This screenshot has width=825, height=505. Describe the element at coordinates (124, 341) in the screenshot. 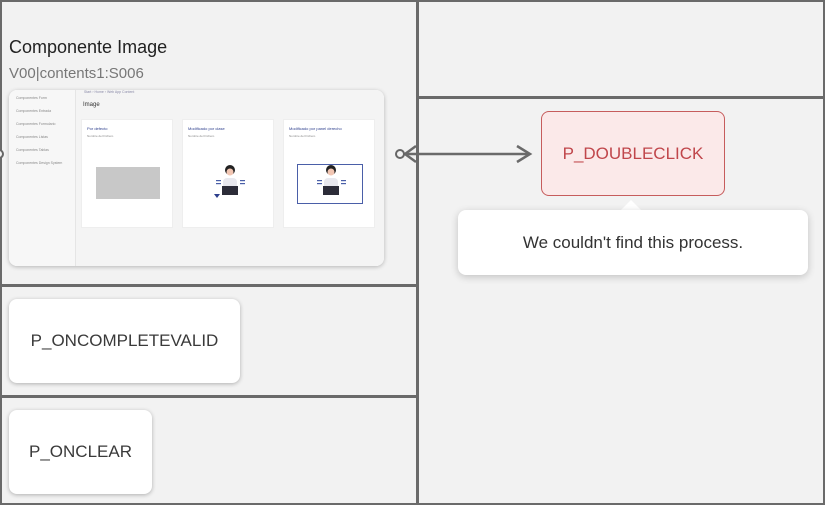

I see `process-node-oncompletevalid: P_ONCOMPLETEVALID` at that location.